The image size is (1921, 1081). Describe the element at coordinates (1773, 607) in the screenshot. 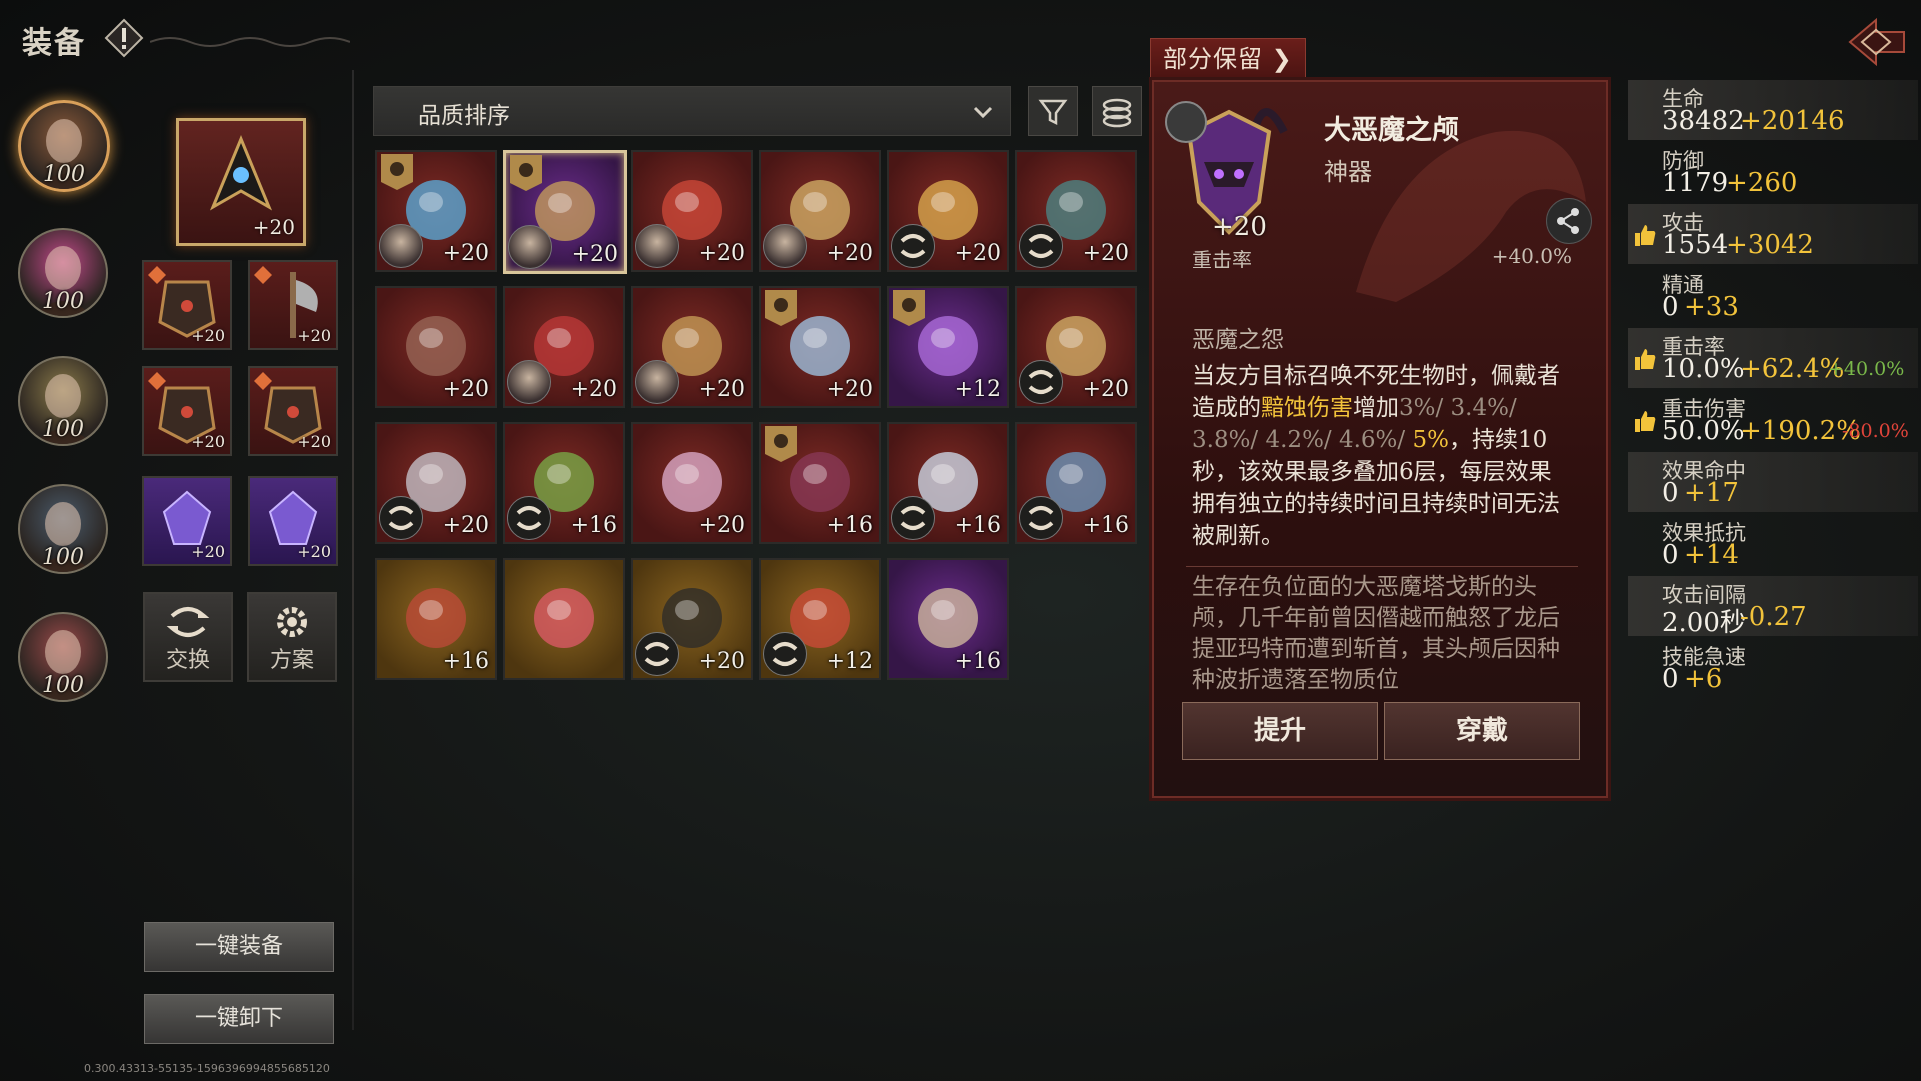

I see `stat-row: 攻击间隔 2.00秒 -0.27` at that location.